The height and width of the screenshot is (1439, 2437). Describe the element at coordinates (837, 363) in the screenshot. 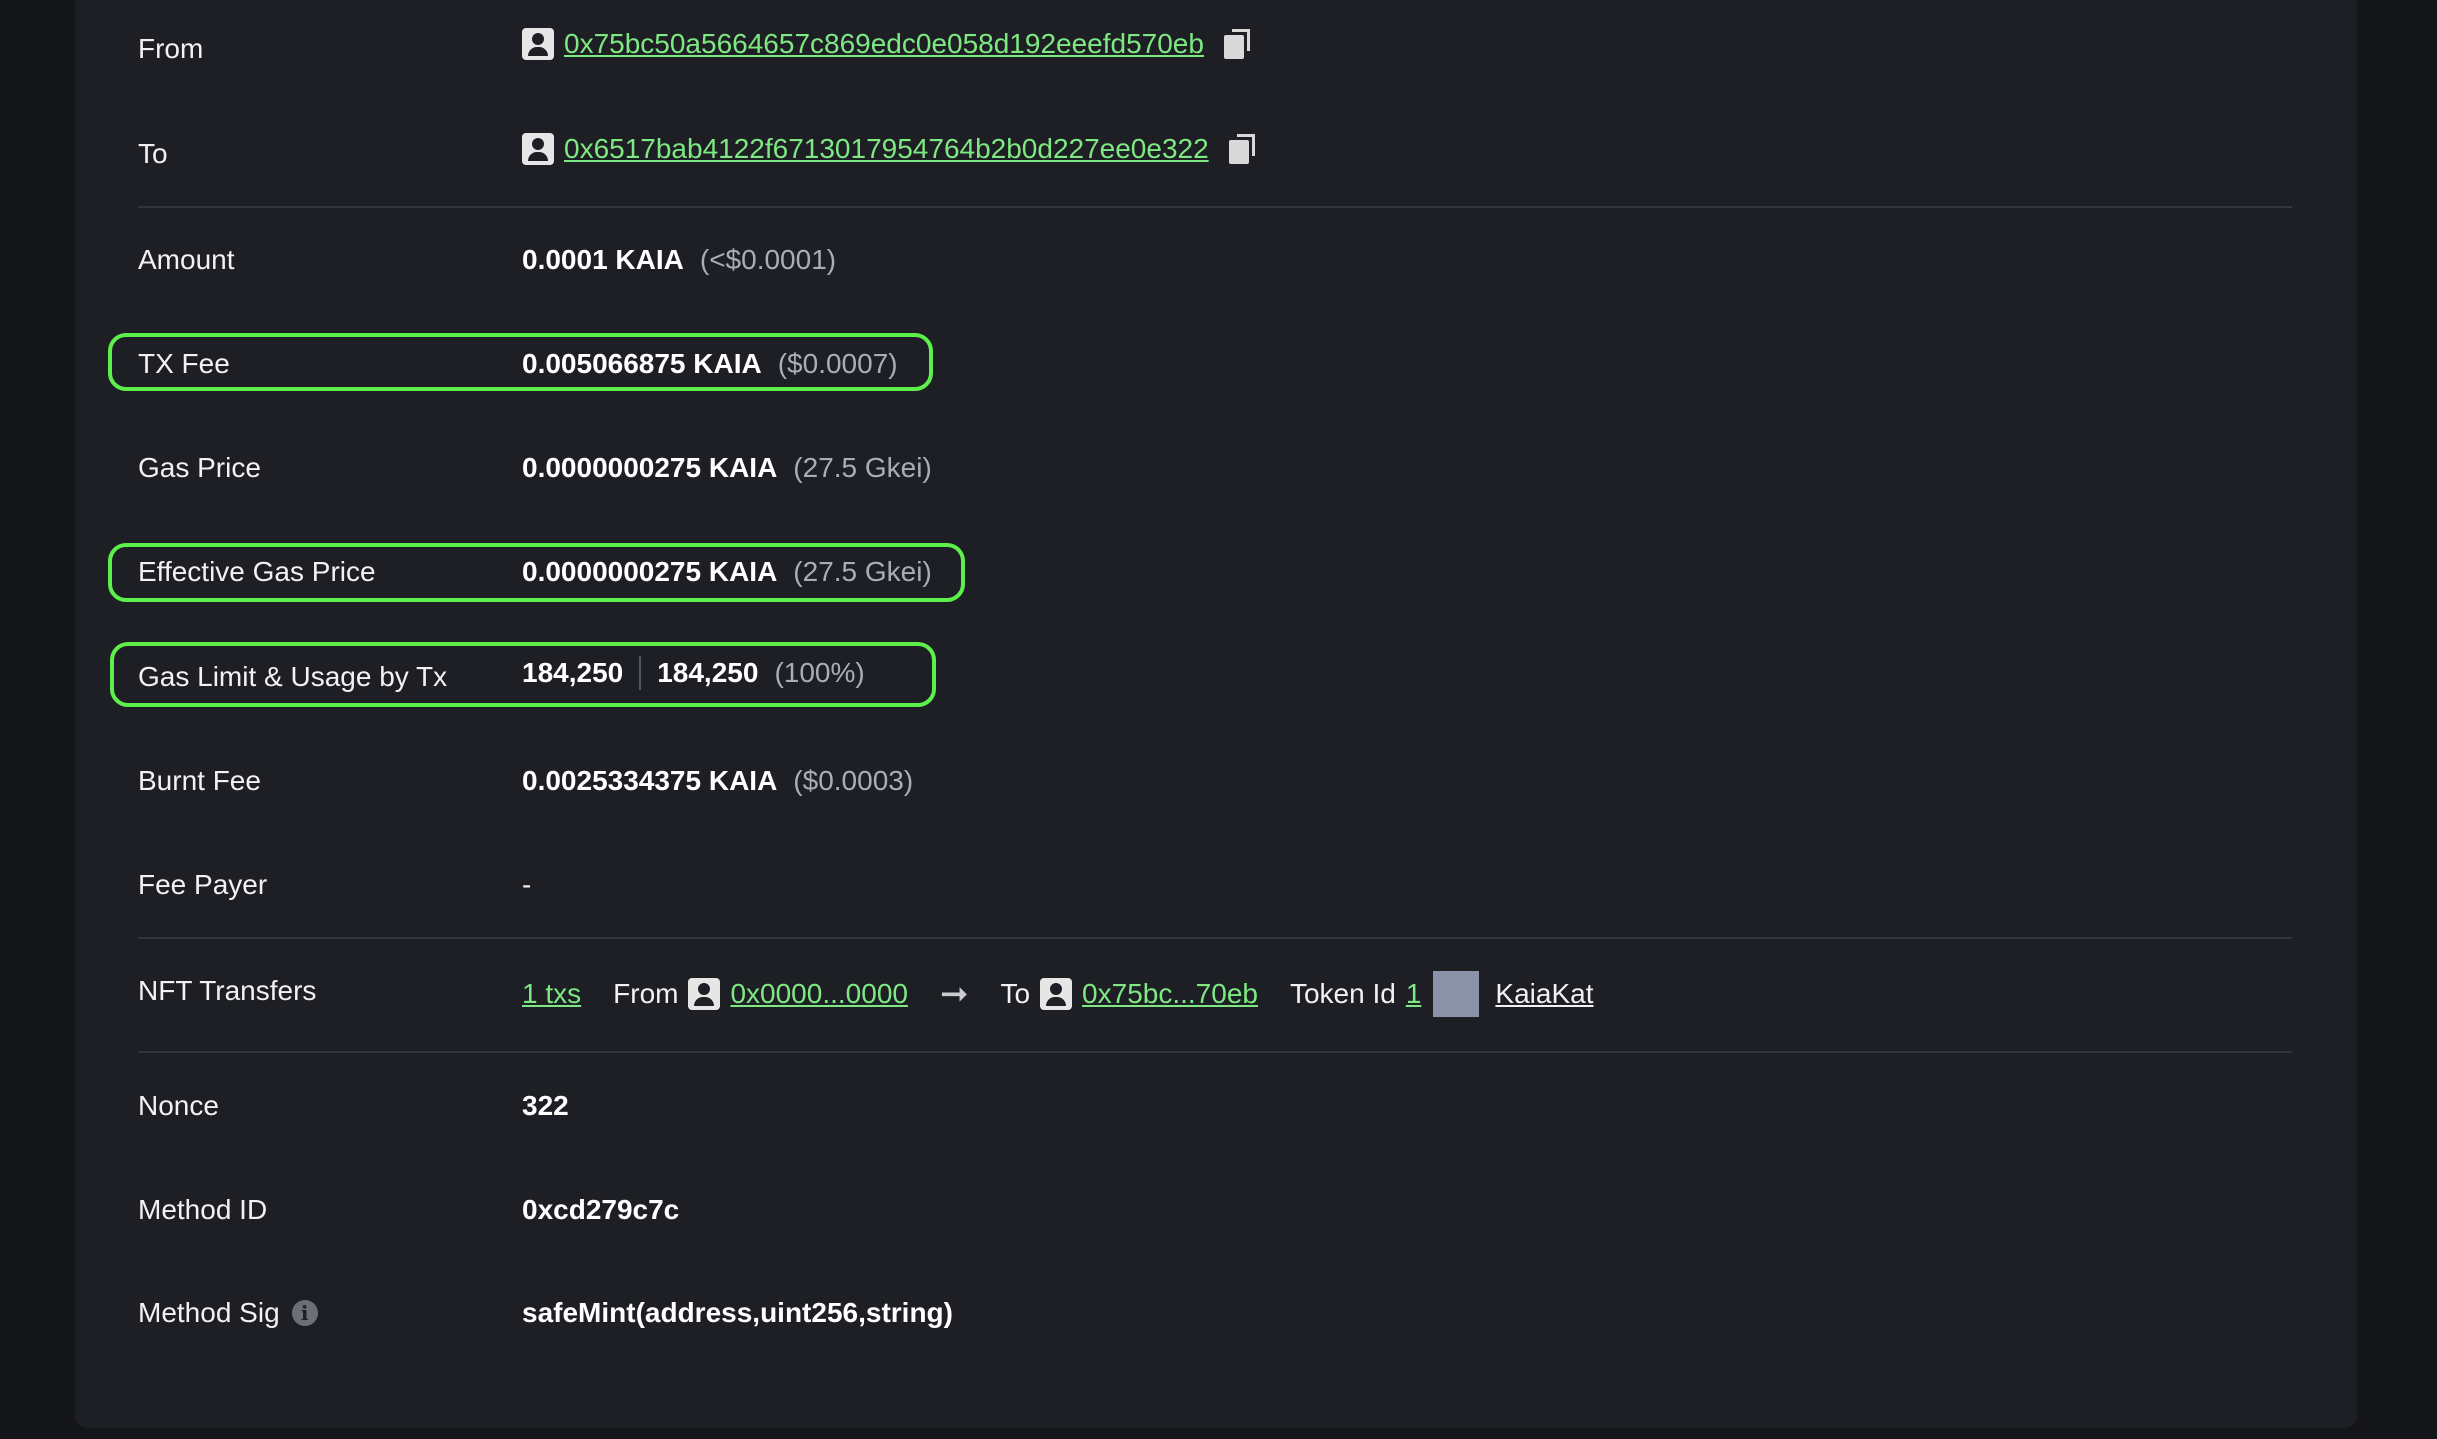

I see `tx-fee-usd: ($0.0007)` at that location.